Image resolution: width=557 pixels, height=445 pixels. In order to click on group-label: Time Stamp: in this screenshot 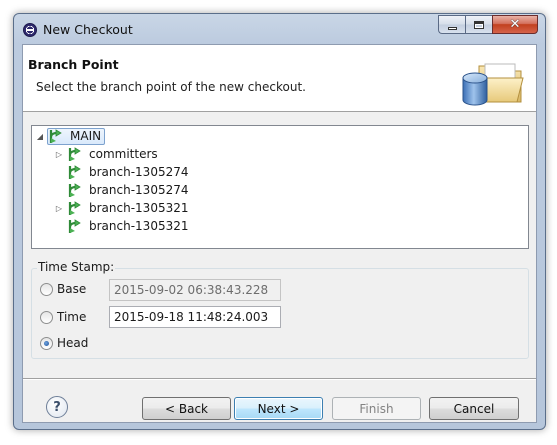, I will do `click(76, 267)`.